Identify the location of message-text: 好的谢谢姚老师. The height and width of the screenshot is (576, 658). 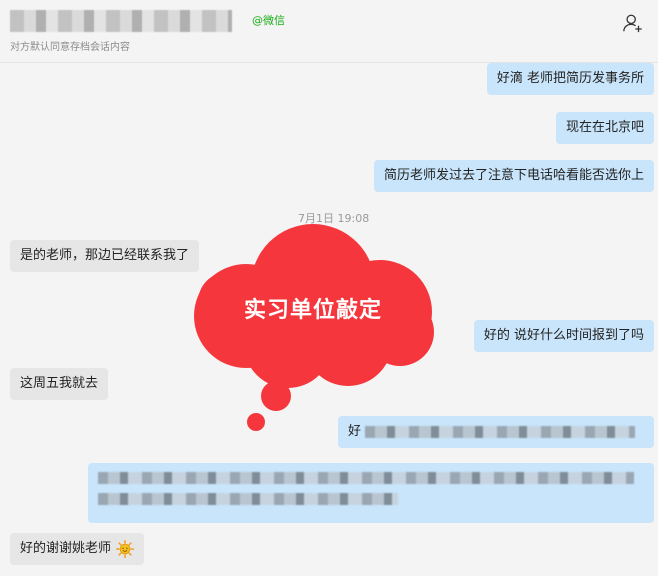
(66, 548).